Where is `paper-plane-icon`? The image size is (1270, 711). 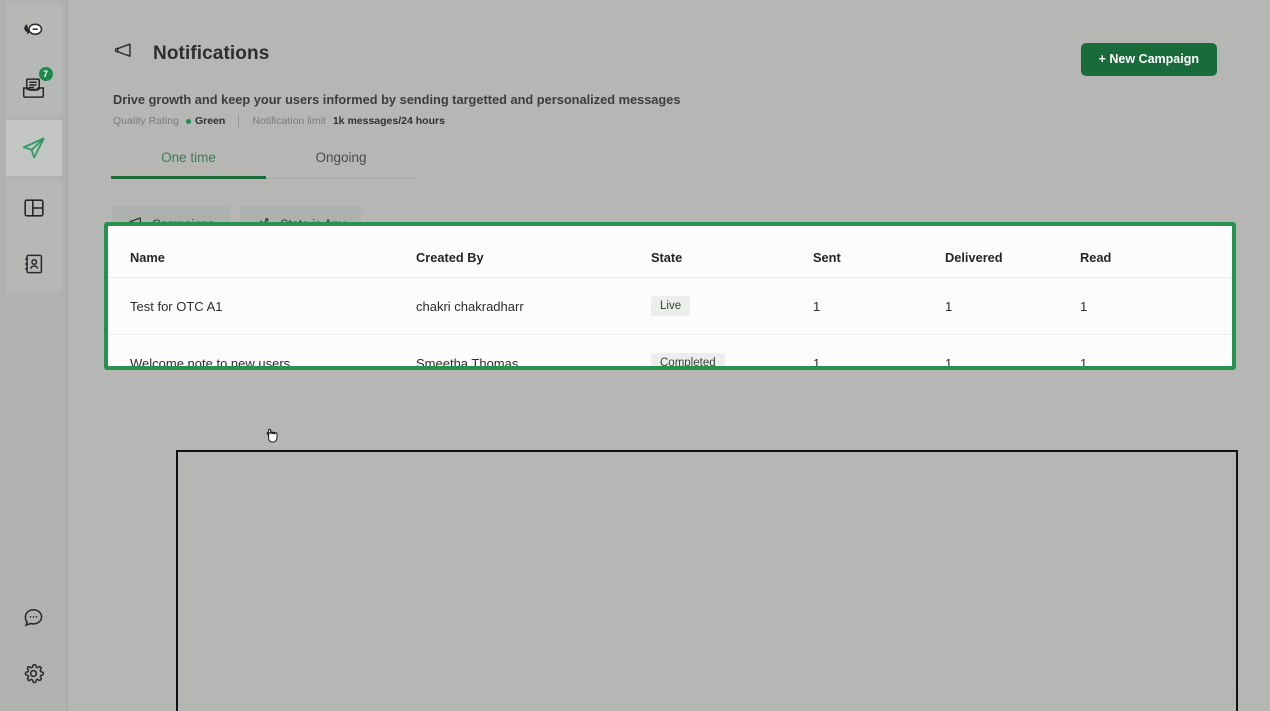 paper-plane-icon is located at coordinates (34, 148).